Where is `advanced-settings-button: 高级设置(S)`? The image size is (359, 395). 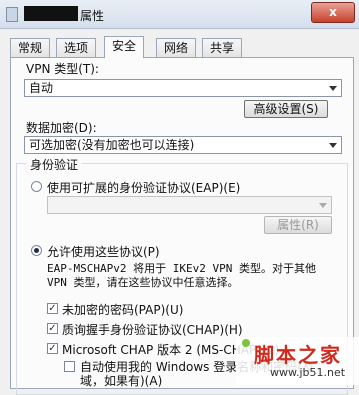
advanced-settings-button: 高级设置(S) is located at coordinates (286, 109).